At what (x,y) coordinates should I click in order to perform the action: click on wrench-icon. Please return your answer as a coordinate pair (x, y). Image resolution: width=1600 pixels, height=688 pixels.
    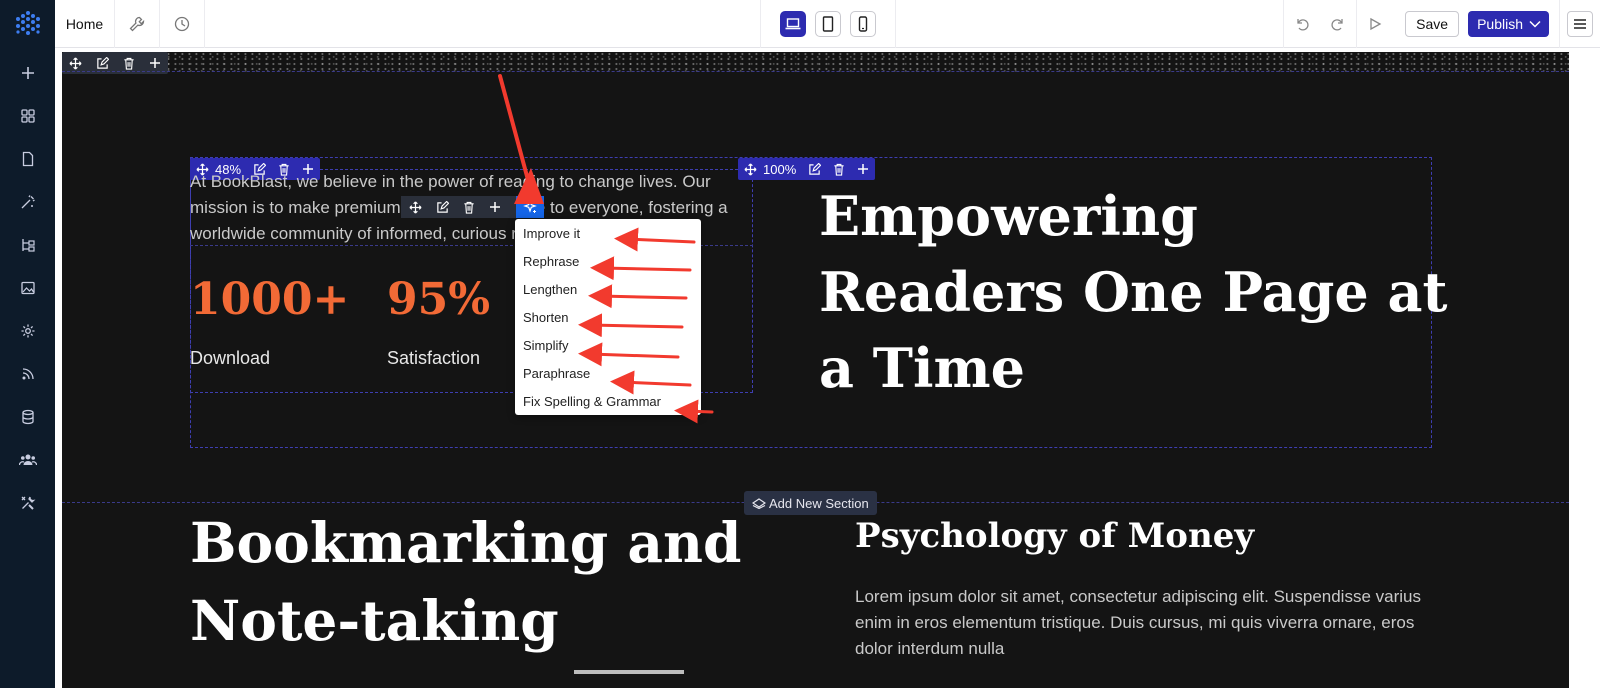
    Looking at the image, I should click on (137, 24).